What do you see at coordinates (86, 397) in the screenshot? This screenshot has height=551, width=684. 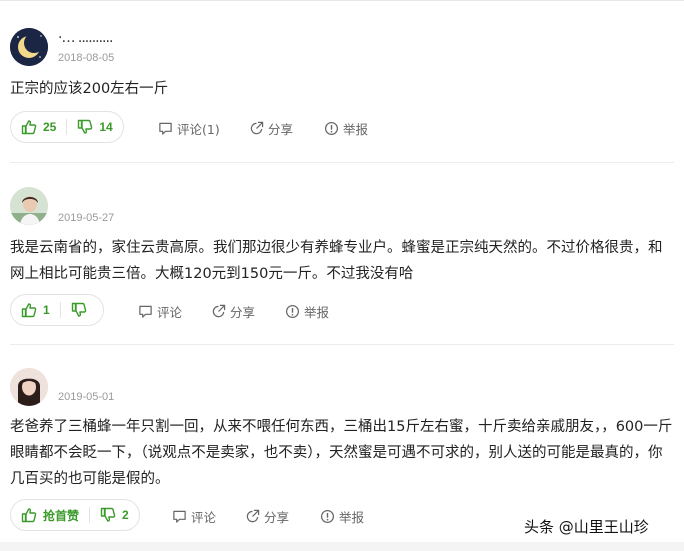 I see `comment-date: 2019-05-01` at bounding box center [86, 397].